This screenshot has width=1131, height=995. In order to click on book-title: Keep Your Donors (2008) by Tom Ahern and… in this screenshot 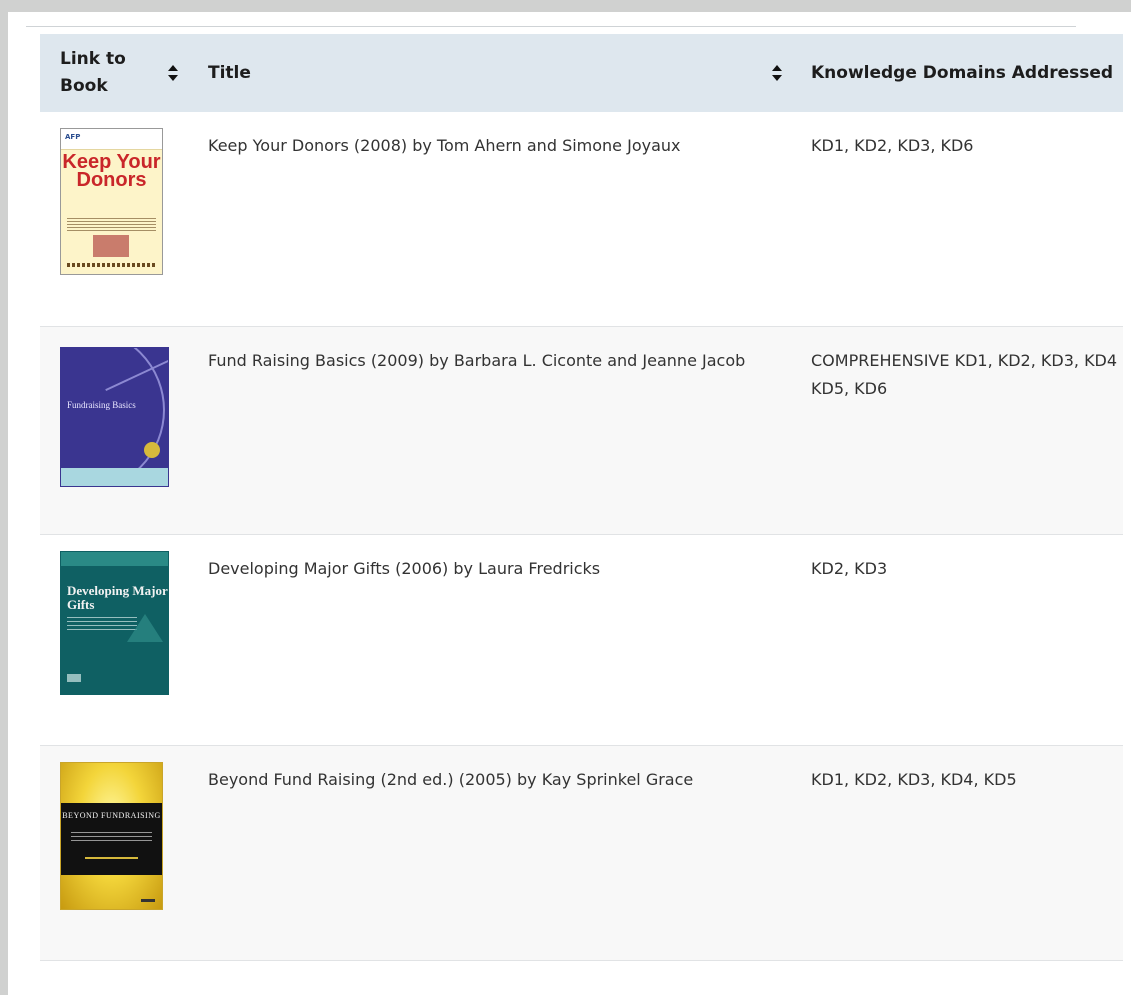, I will do `click(444, 145)`.